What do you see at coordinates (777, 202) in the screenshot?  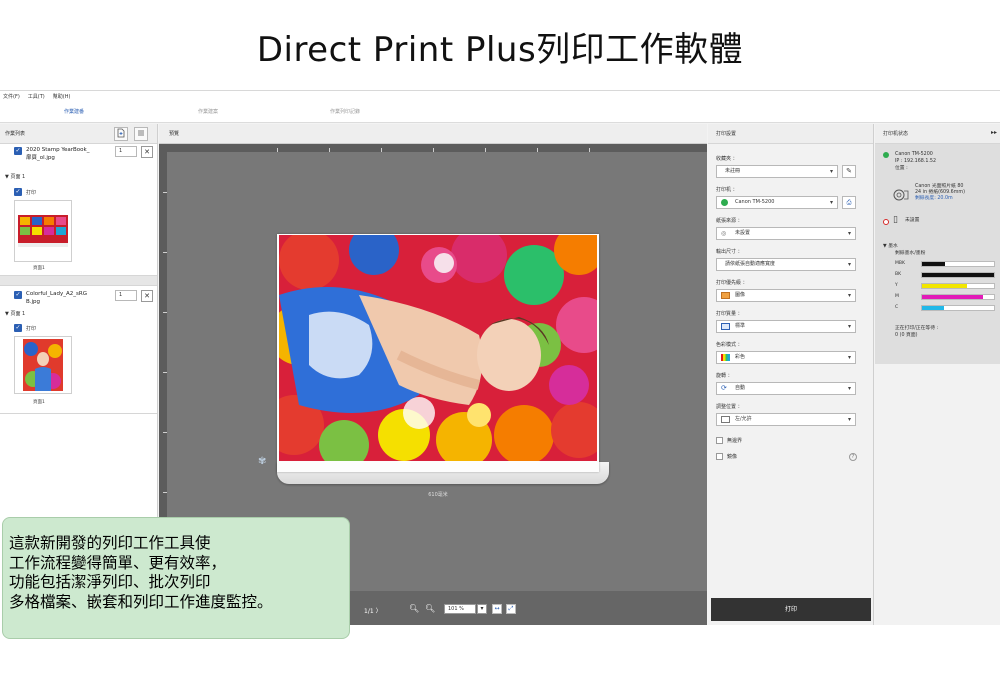 I see `printer-dropdown: Canon TM-5200 ▾` at bounding box center [777, 202].